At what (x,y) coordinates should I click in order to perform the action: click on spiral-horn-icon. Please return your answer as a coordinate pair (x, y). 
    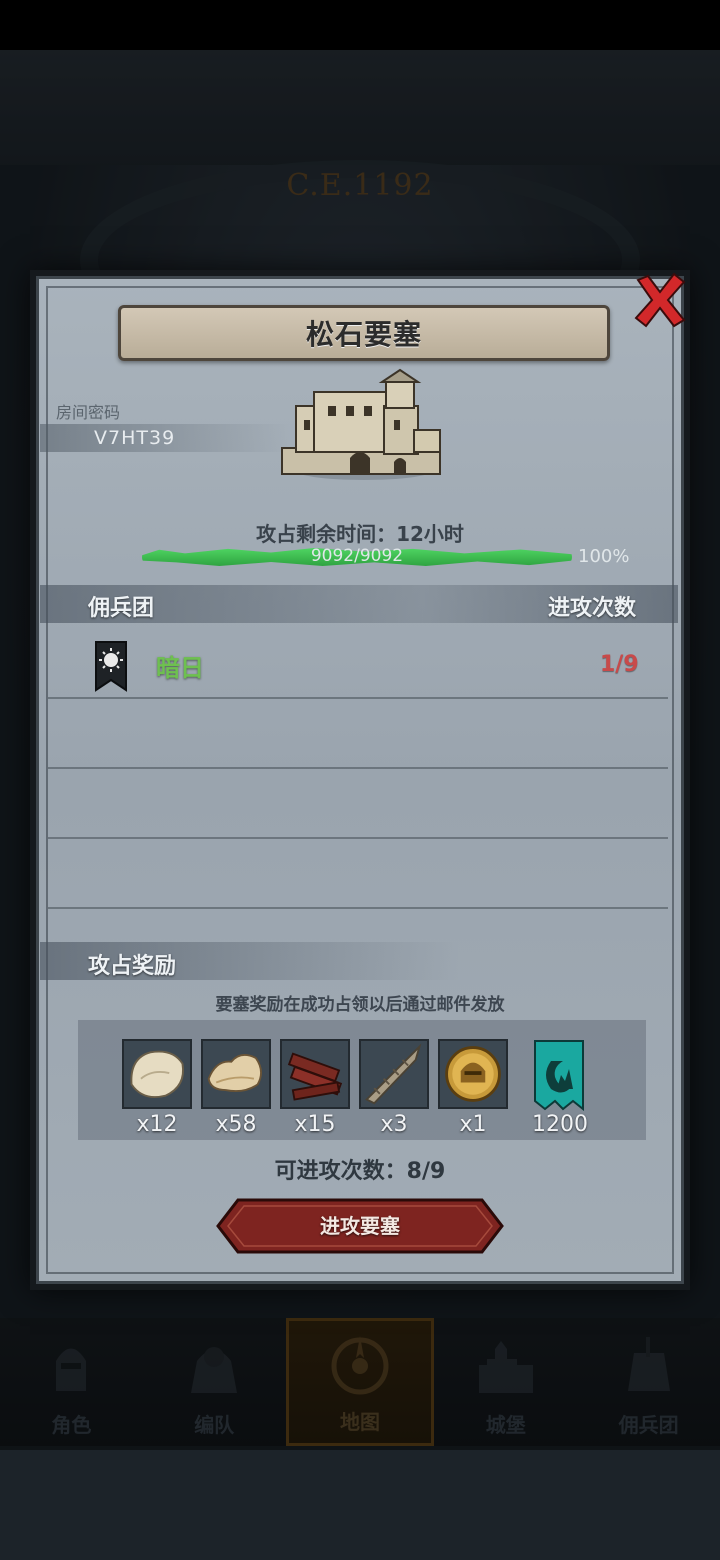
    Looking at the image, I should click on (393, 1074).